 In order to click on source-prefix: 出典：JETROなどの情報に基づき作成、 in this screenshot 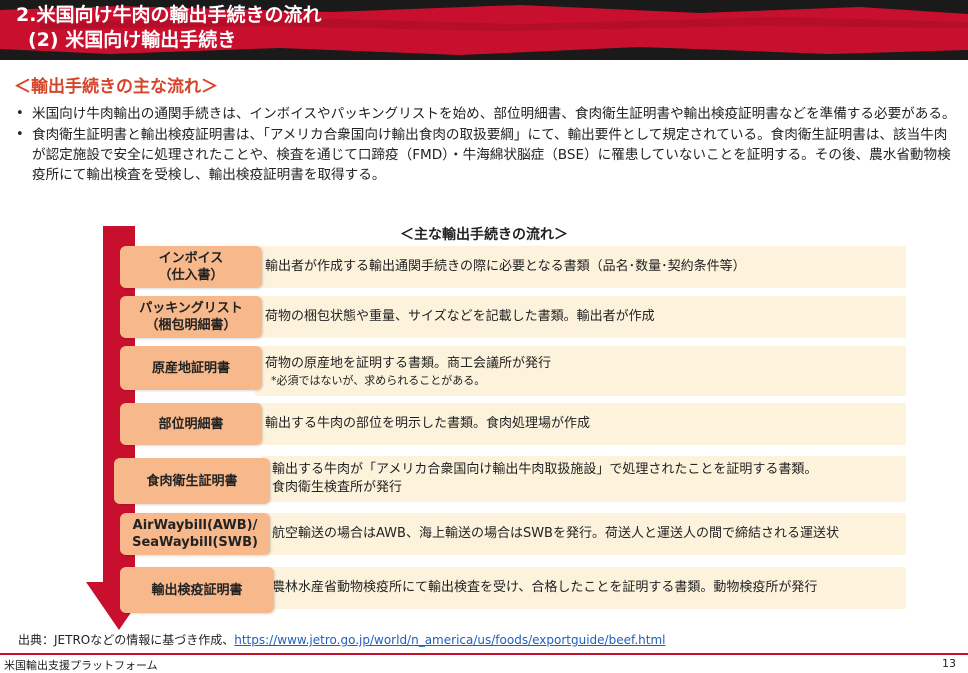, I will do `click(126, 640)`.